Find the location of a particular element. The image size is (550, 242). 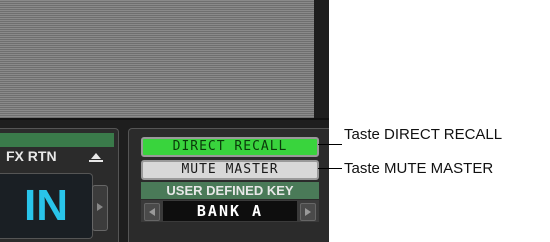

direct-recall-button: DIRECT RECALL is located at coordinates (230, 147).